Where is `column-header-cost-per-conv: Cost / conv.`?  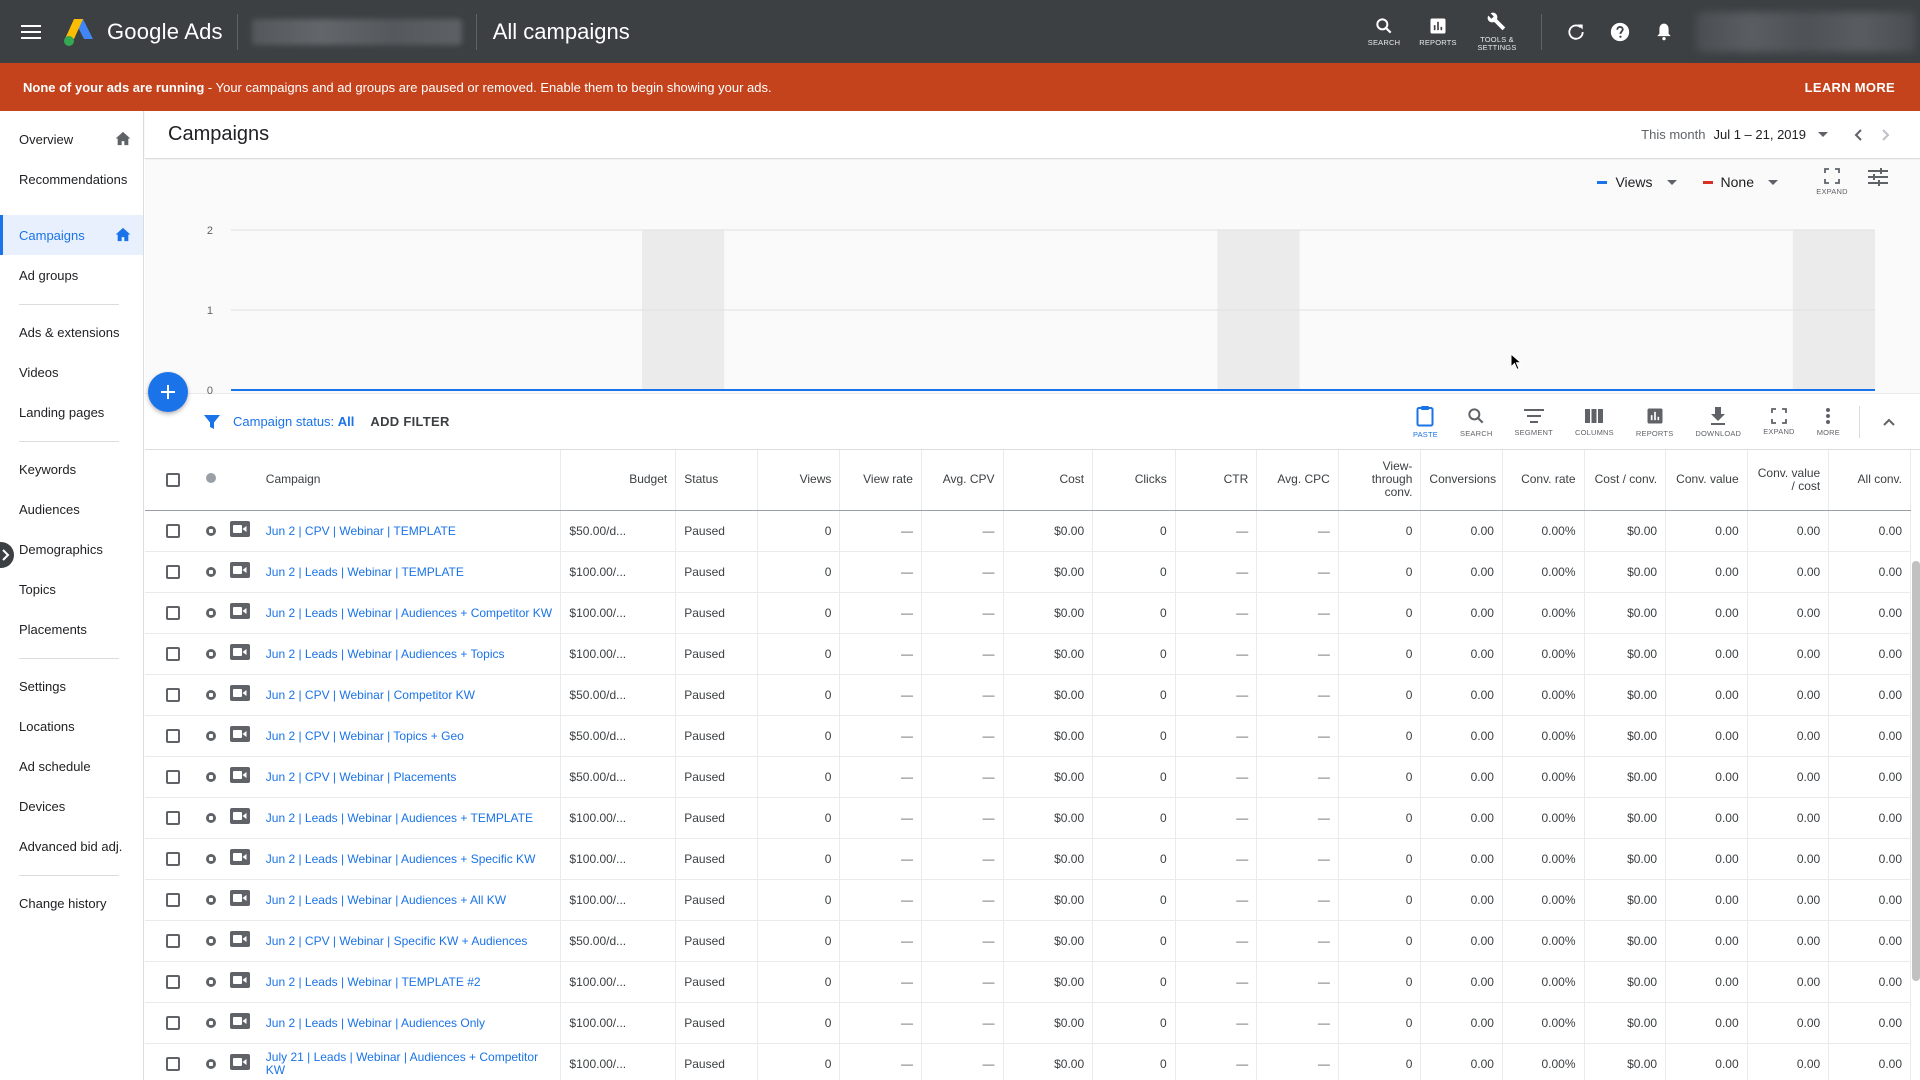 column-header-cost-per-conv: Cost / conv. is located at coordinates (1625, 480).